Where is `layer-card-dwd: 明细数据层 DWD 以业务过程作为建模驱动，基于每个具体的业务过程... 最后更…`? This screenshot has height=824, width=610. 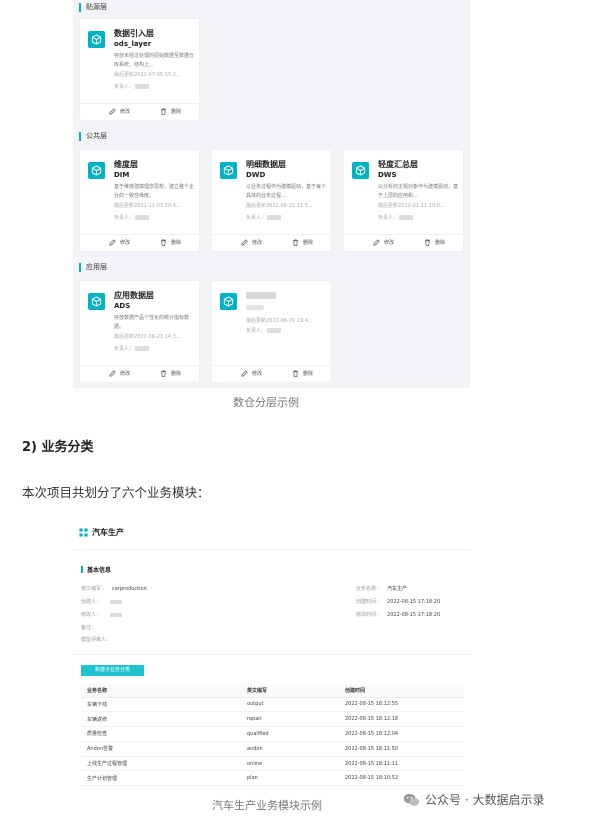 layer-card-dwd: 明细数据层 DWD 以业务过程作为建模驱动，基于每个具体的业务过程... 最后更… is located at coordinates (271, 200).